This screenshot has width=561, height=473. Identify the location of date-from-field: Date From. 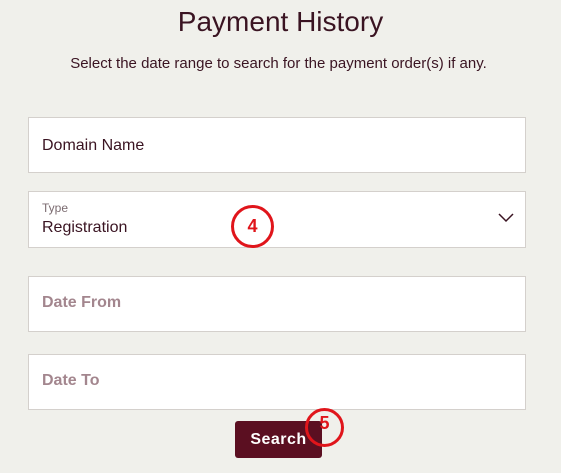
(277, 304).